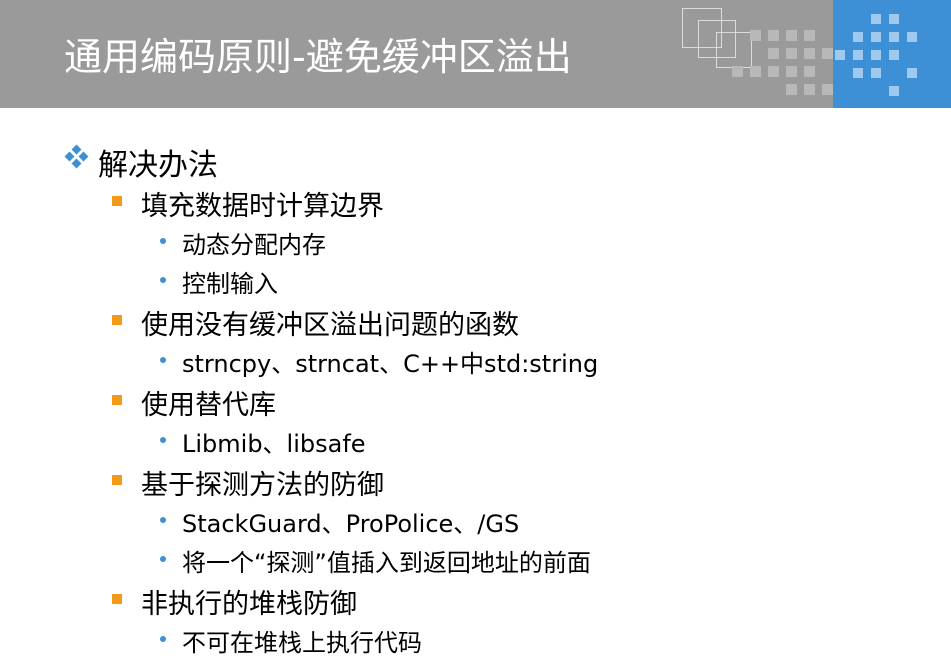  Describe the element at coordinates (262, 485) in the screenshot. I see `section-label: 基于探测方法的防御` at that location.